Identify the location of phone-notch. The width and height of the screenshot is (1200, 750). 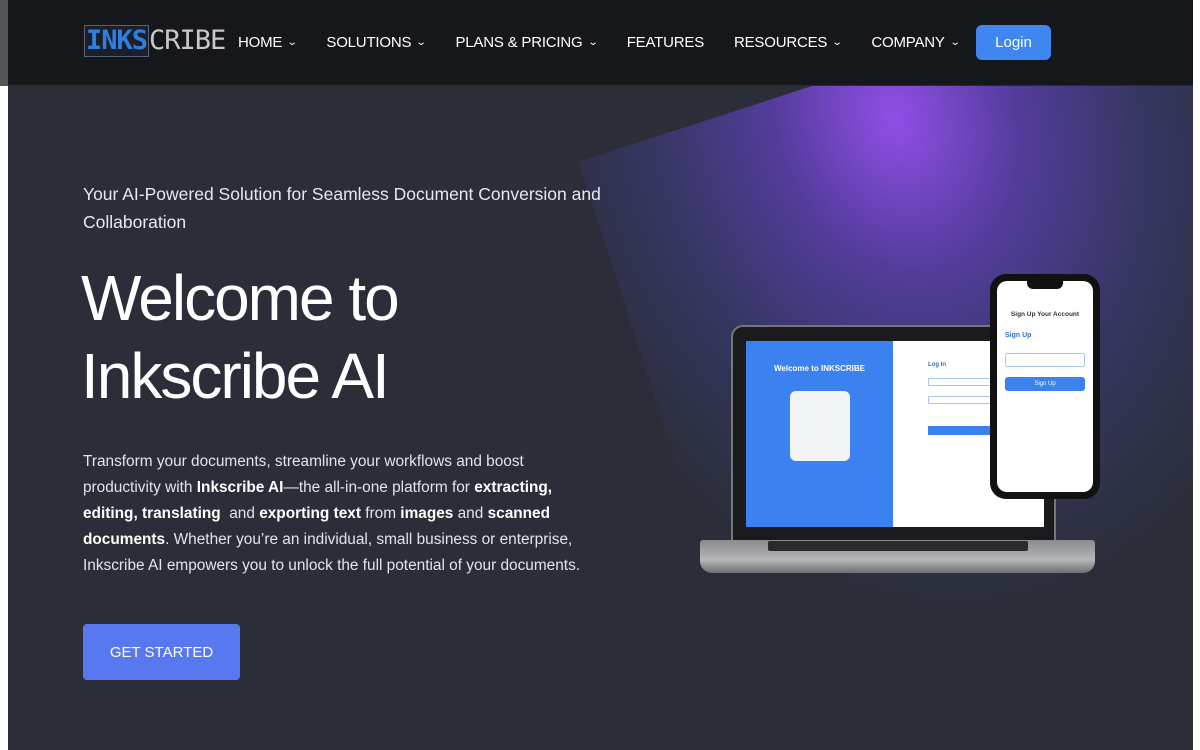
(1045, 285).